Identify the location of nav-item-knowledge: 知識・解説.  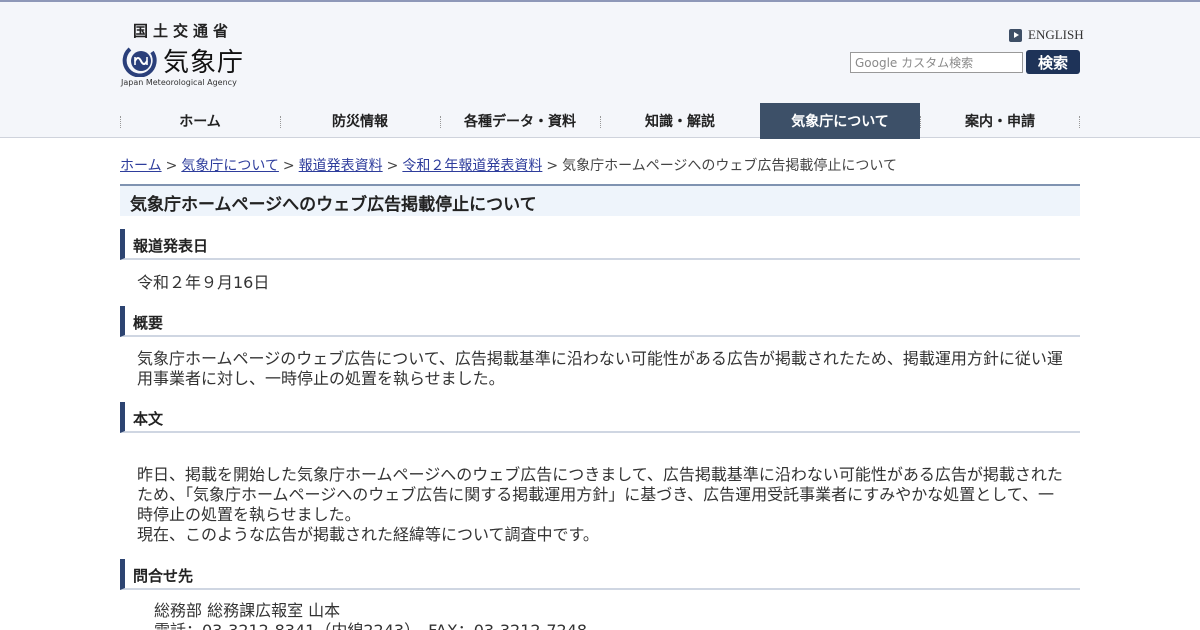
(680, 121).